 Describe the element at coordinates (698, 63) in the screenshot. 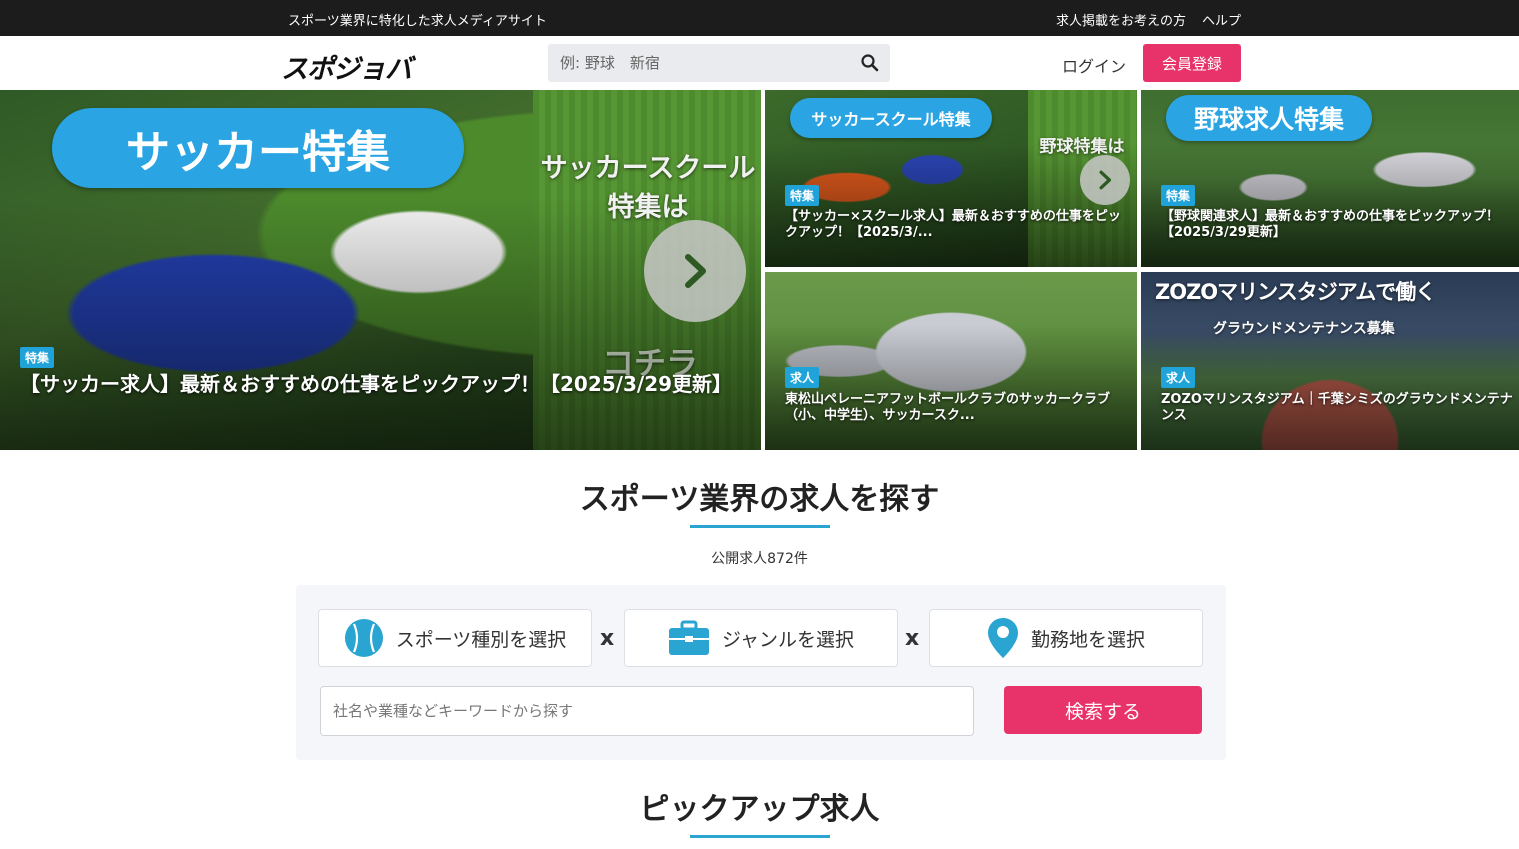

I see `header-search-input` at that location.